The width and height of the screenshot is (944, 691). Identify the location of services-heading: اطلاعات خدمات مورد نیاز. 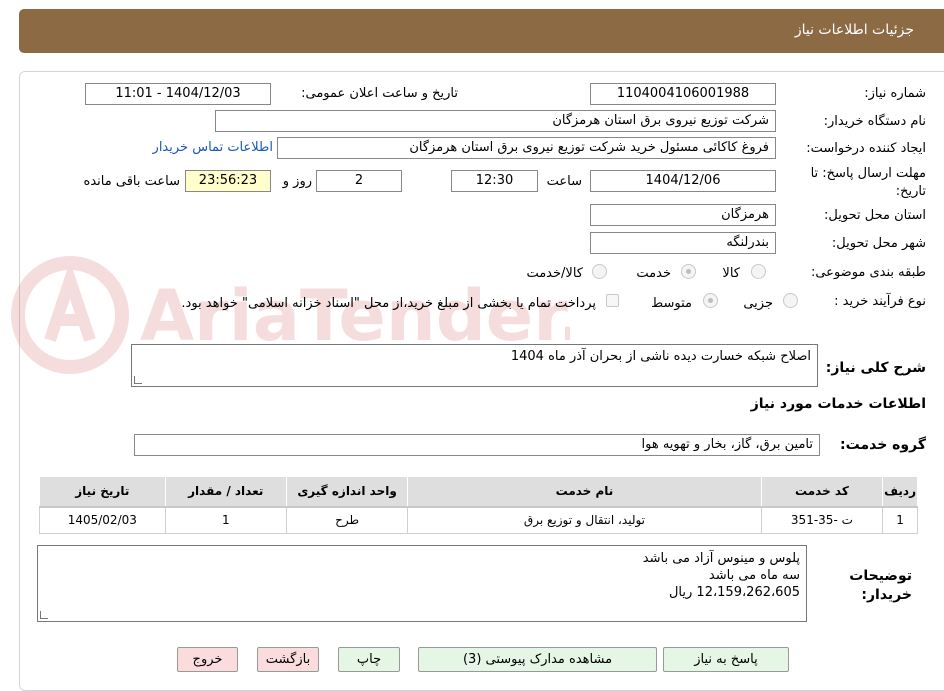
(838, 404).